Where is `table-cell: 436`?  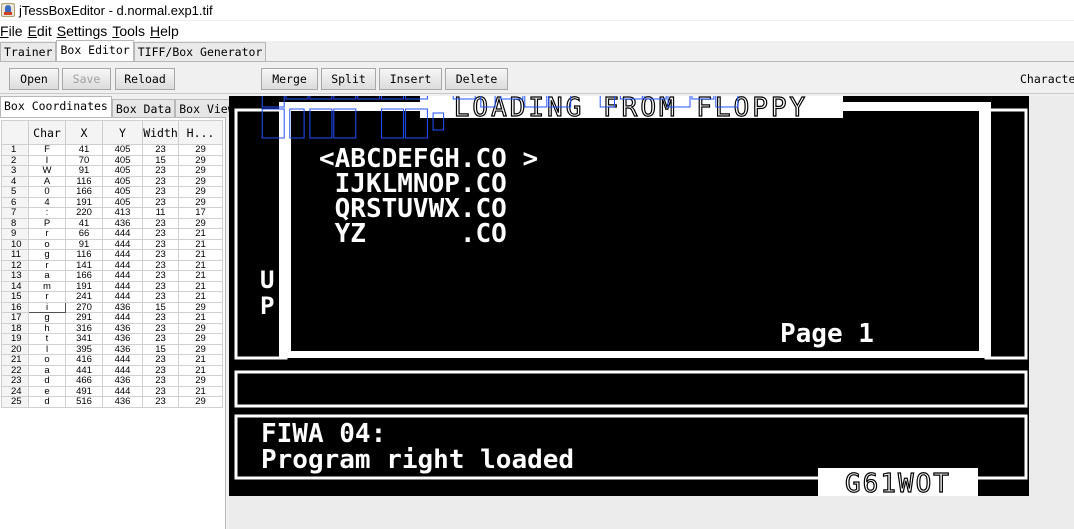 table-cell: 436 is located at coordinates (122, 339).